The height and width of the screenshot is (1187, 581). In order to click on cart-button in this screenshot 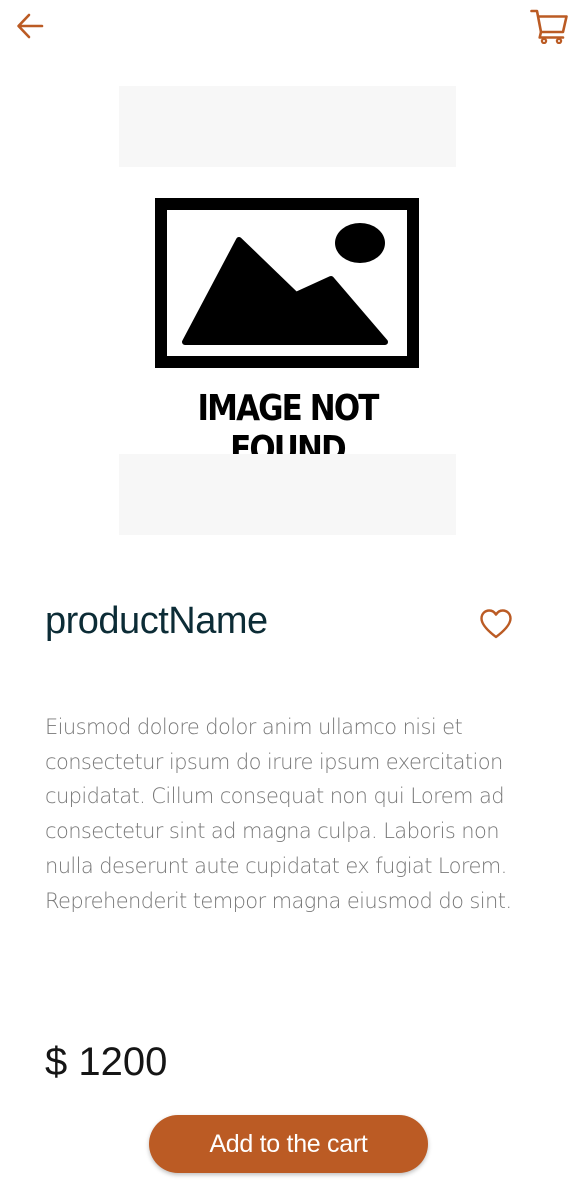, I will do `click(549, 26)`.